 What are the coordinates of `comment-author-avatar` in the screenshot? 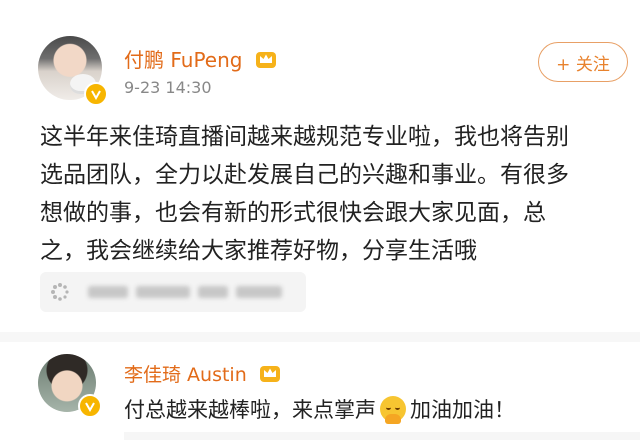 It's located at (70, 386).